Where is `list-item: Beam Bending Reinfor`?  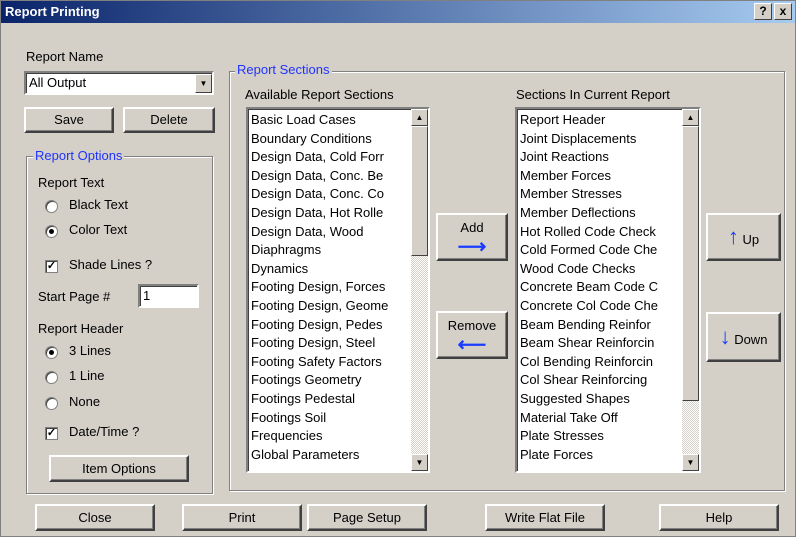 list-item: Beam Bending Reinfor is located at coordinates (600, 325).